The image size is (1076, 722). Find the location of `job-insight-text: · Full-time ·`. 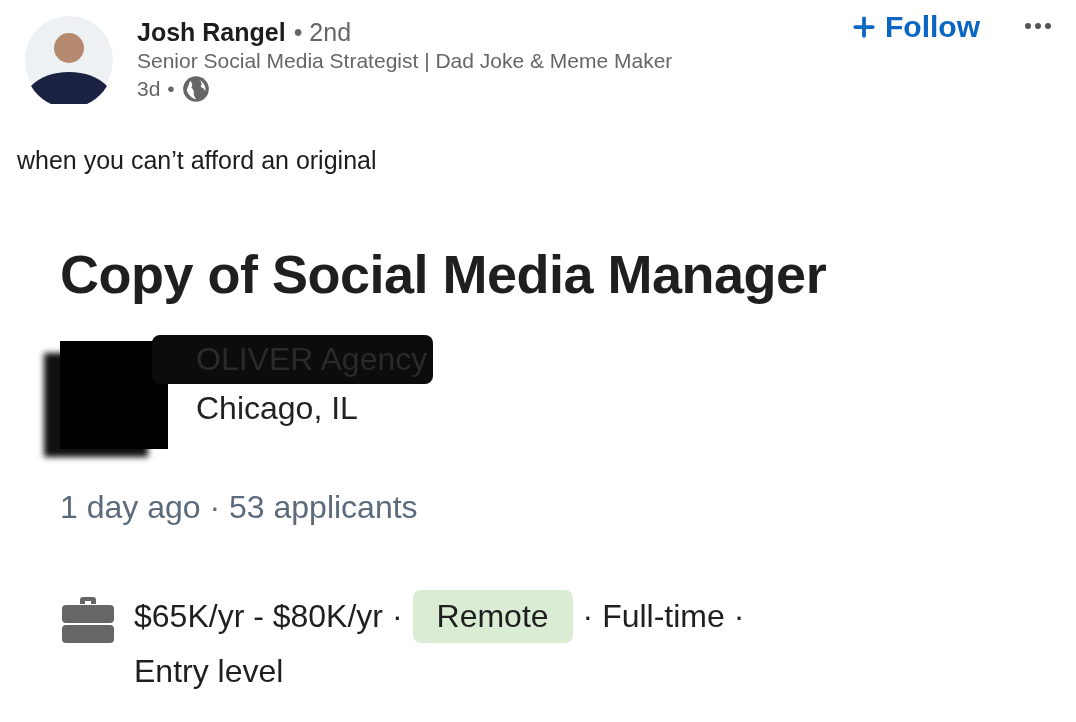

job-insight-text: · Full-time · is located at coordinates (663, 616).